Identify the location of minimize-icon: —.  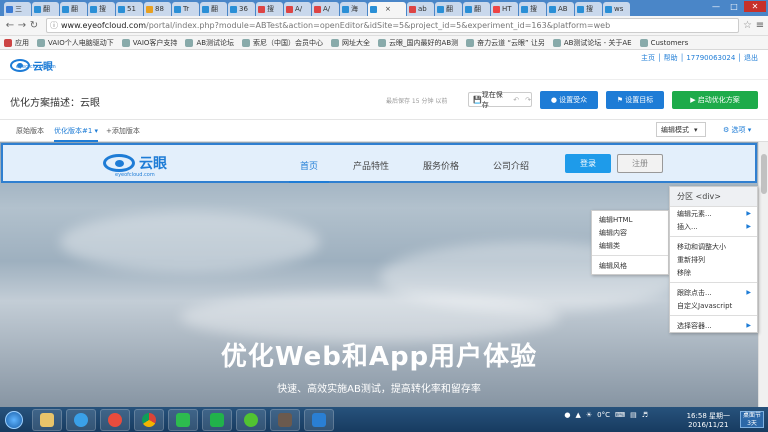
(716, 6).